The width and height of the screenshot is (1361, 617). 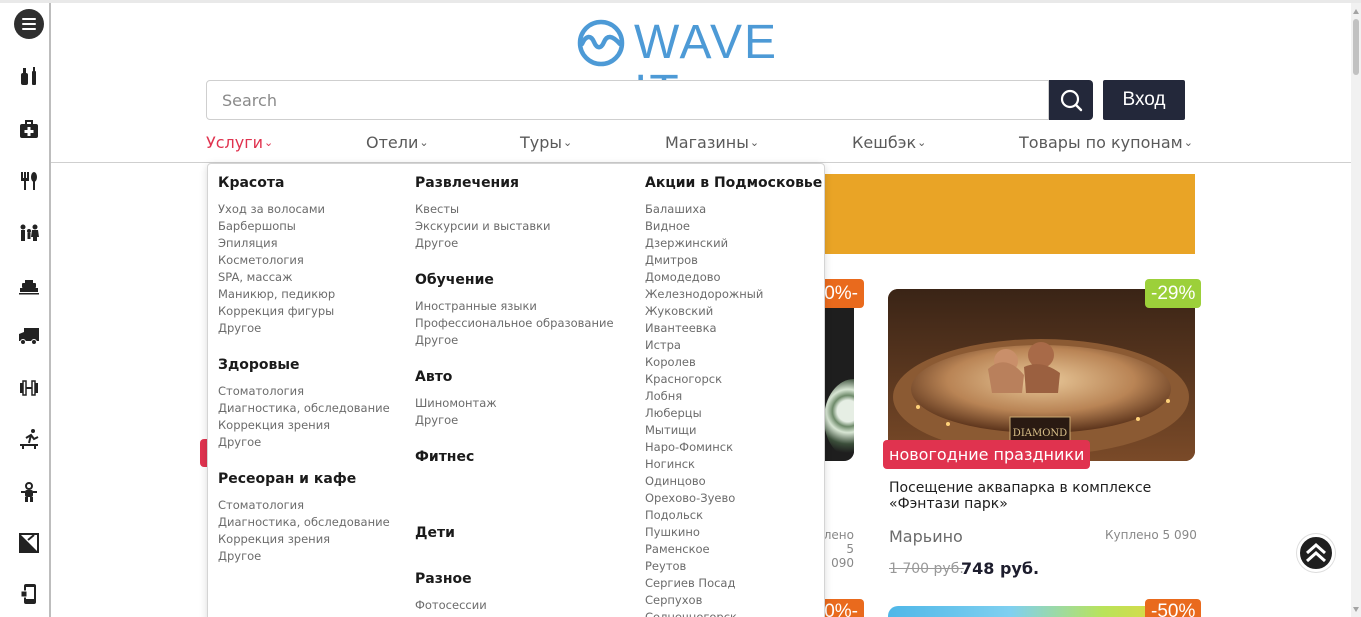 I want to click on nav-hotels: Отели⌄, so click(x=397, y=142).